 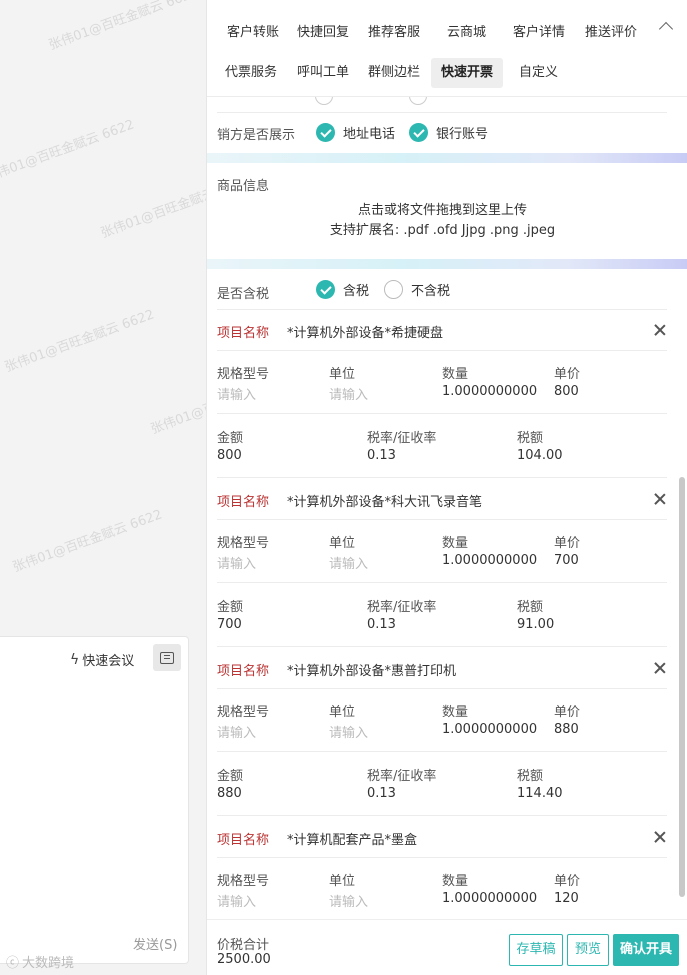 What do you see at coordinates (384, 500) in the screenshot?
I see `item-name-value: *计算机外部设备*科大讯飞录音笔` at bounding box center [384, 500].